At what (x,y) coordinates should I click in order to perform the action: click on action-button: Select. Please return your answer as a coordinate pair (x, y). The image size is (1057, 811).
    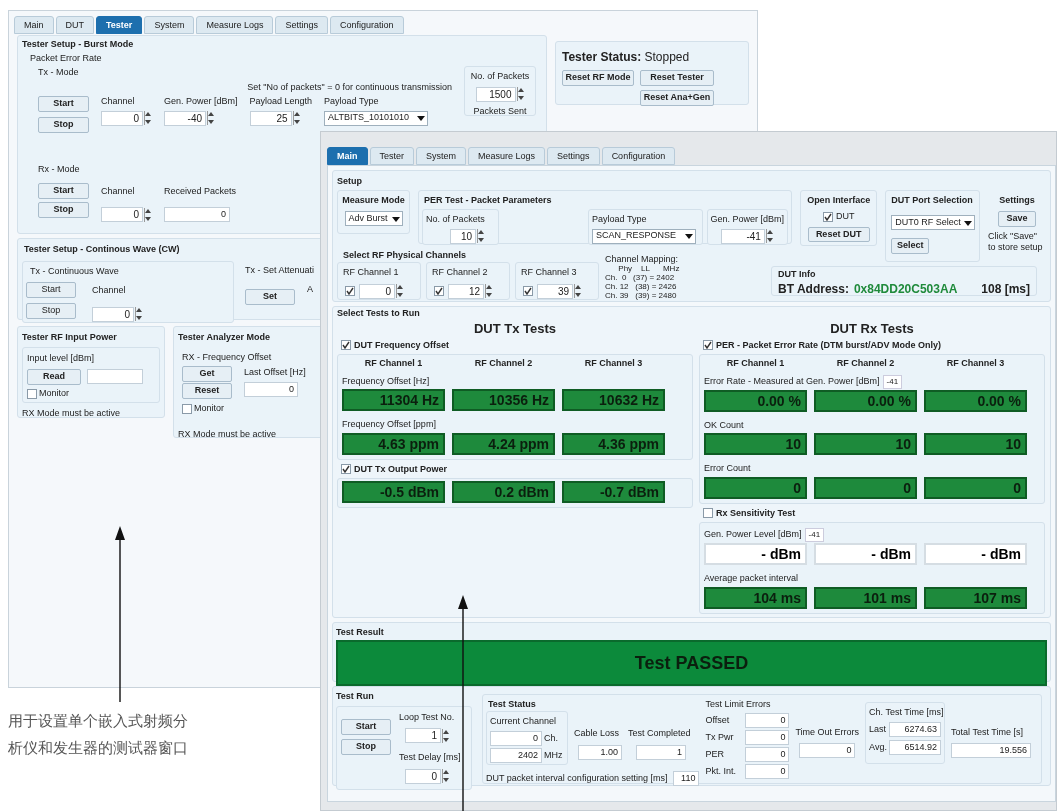
    Looking at the image, I should click on (910, 246).